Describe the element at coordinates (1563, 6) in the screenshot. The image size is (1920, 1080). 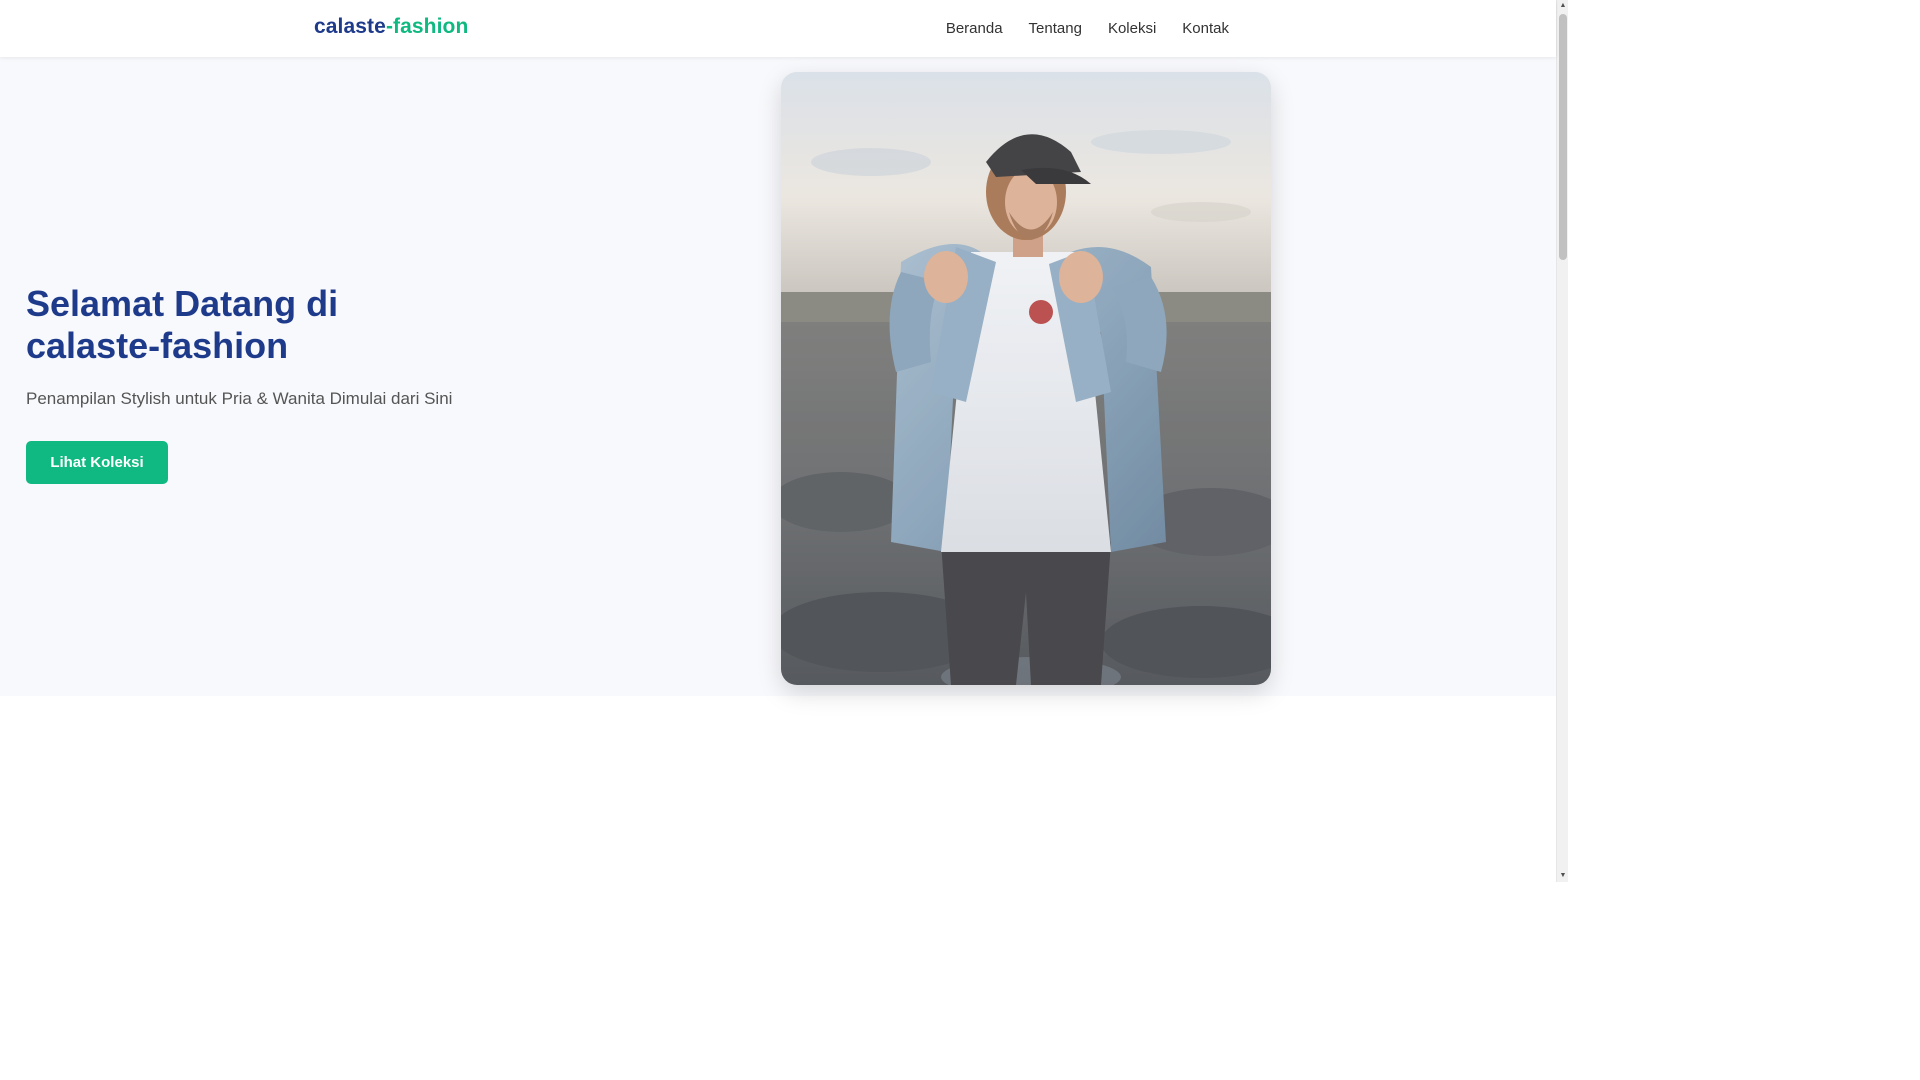
I see `triangle-up-icon: ▲` at that location.